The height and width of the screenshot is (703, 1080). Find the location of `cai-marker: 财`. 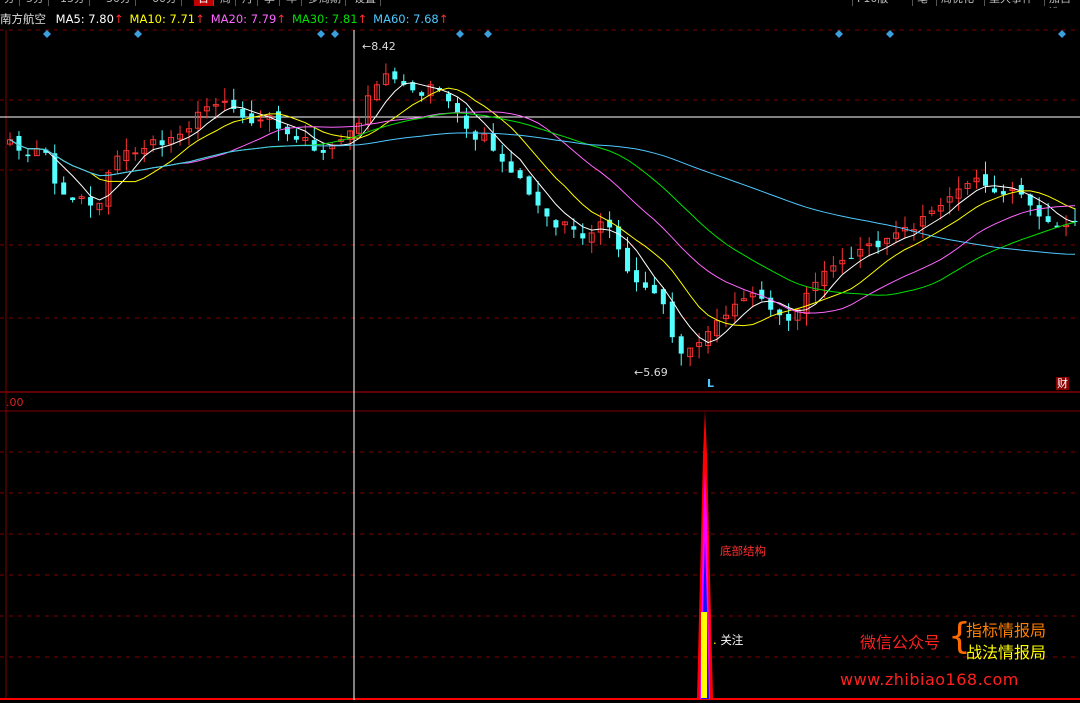

cai-marker: 财 is located at coordinates (1062, 383).